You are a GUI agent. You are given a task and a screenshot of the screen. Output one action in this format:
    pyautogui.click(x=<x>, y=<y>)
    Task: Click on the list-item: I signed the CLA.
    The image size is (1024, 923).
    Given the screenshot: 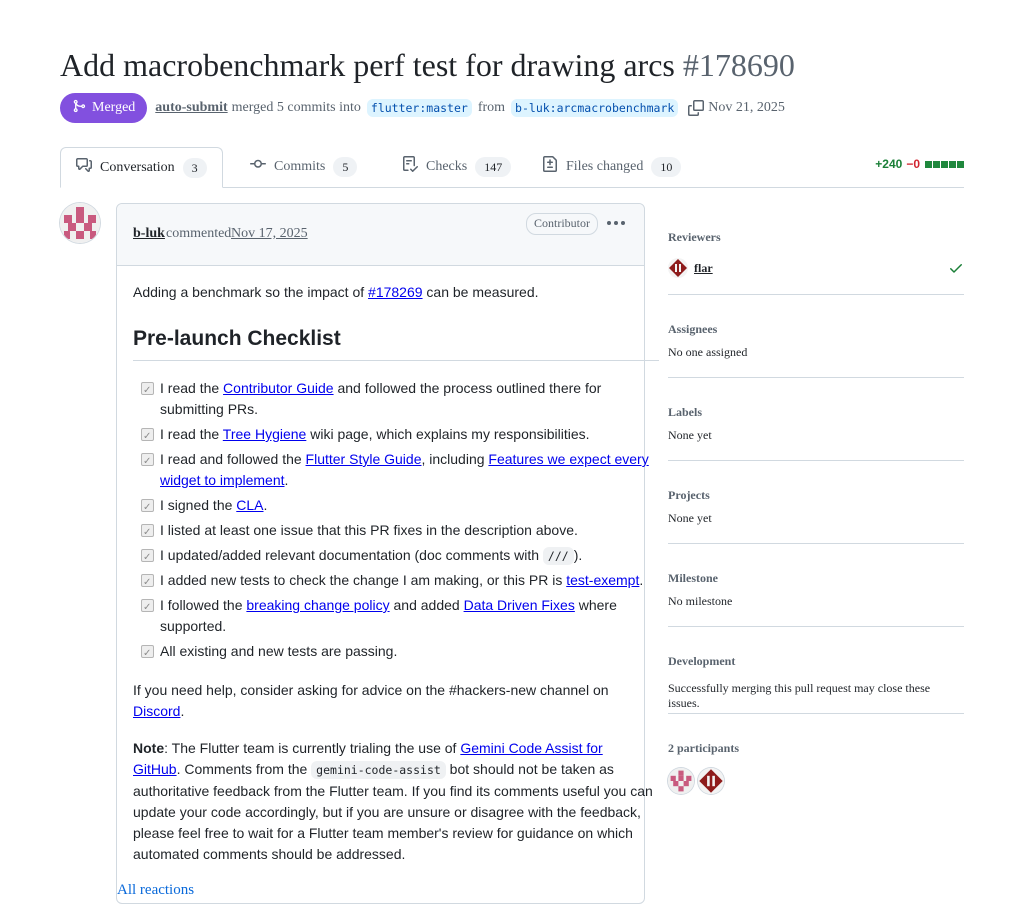 What is the action you would take?
    pyautogui.click(x=400, y=506)
    